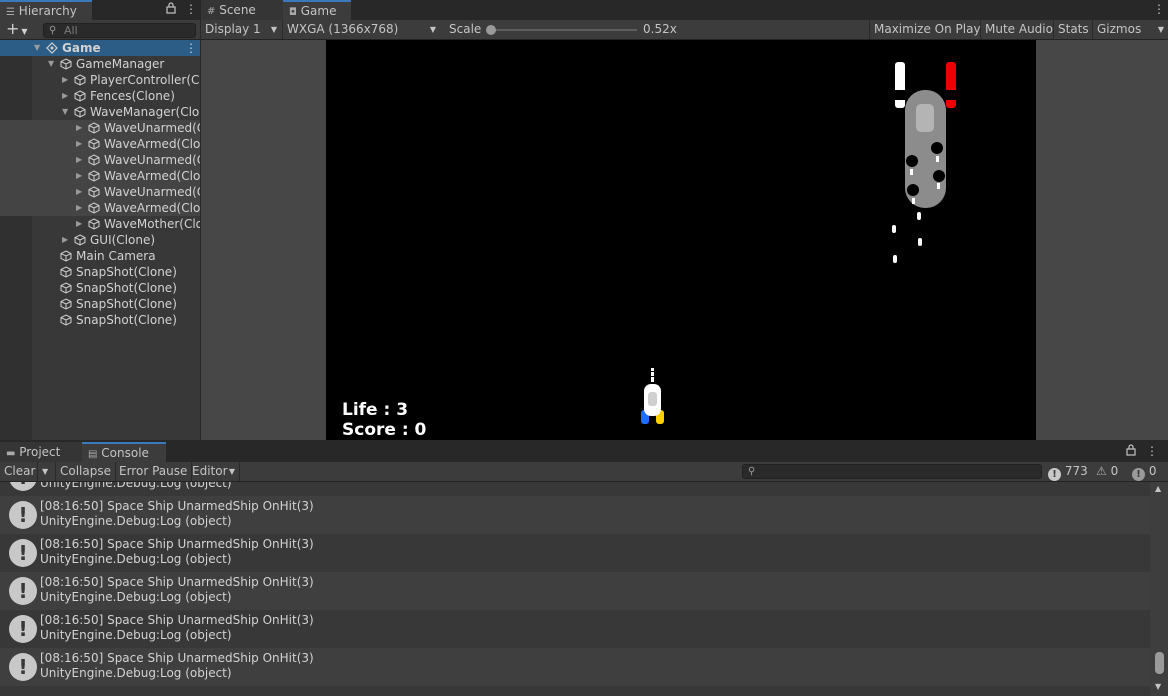 The width and height of the screenshot is (1168, 696). I want to click on list-item: ! UnityEngine.Debug:Log (object), so click(575, 489).